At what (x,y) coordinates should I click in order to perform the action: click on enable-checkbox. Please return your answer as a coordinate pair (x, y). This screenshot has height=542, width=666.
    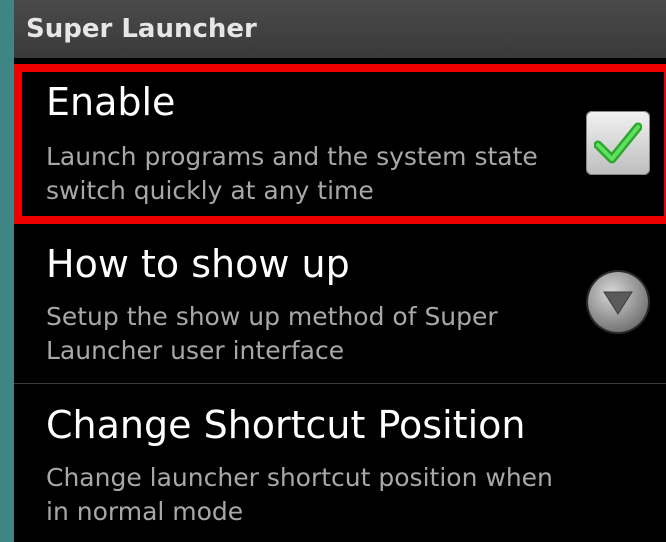
    Looking at the image, I should click on (618, 143).